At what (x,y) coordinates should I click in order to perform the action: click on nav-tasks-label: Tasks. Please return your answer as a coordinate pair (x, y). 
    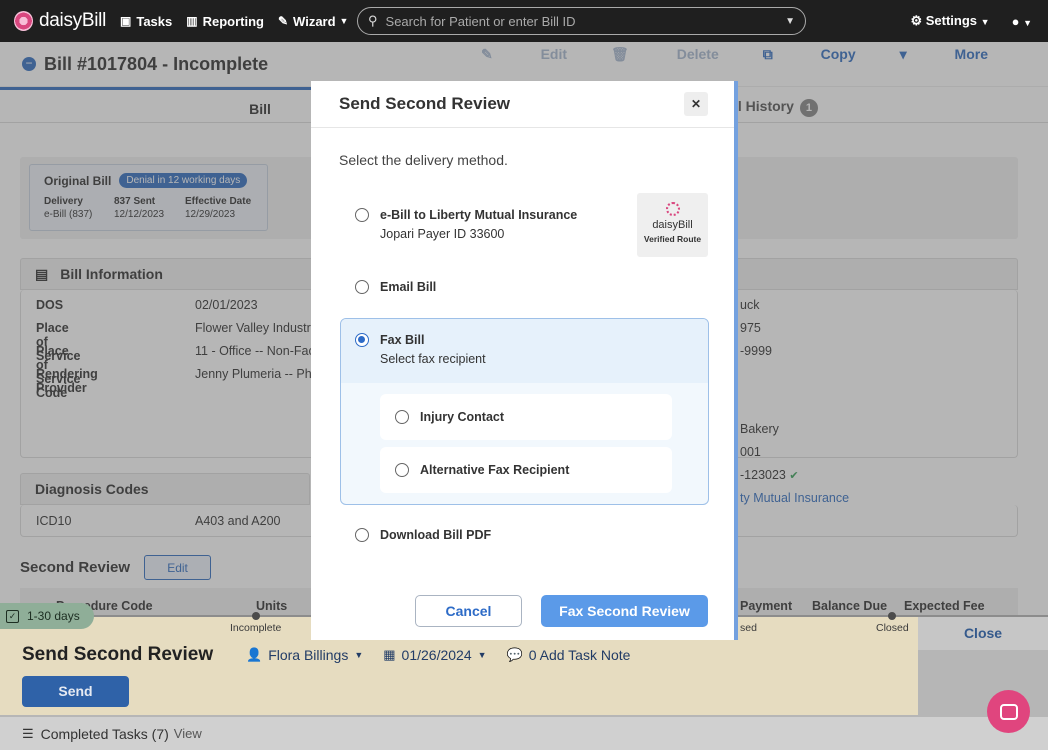
    Looking at the image, I should click on (154, 21).